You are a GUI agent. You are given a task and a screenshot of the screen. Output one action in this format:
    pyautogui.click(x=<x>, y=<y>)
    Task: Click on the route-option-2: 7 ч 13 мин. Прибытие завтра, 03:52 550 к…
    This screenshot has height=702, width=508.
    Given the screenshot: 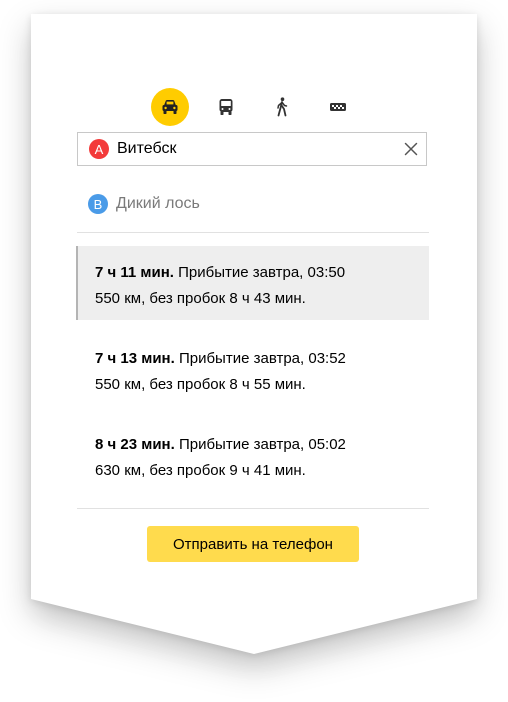 What is the action you would take?
    pyautogui.click(x=252, y=369)
    